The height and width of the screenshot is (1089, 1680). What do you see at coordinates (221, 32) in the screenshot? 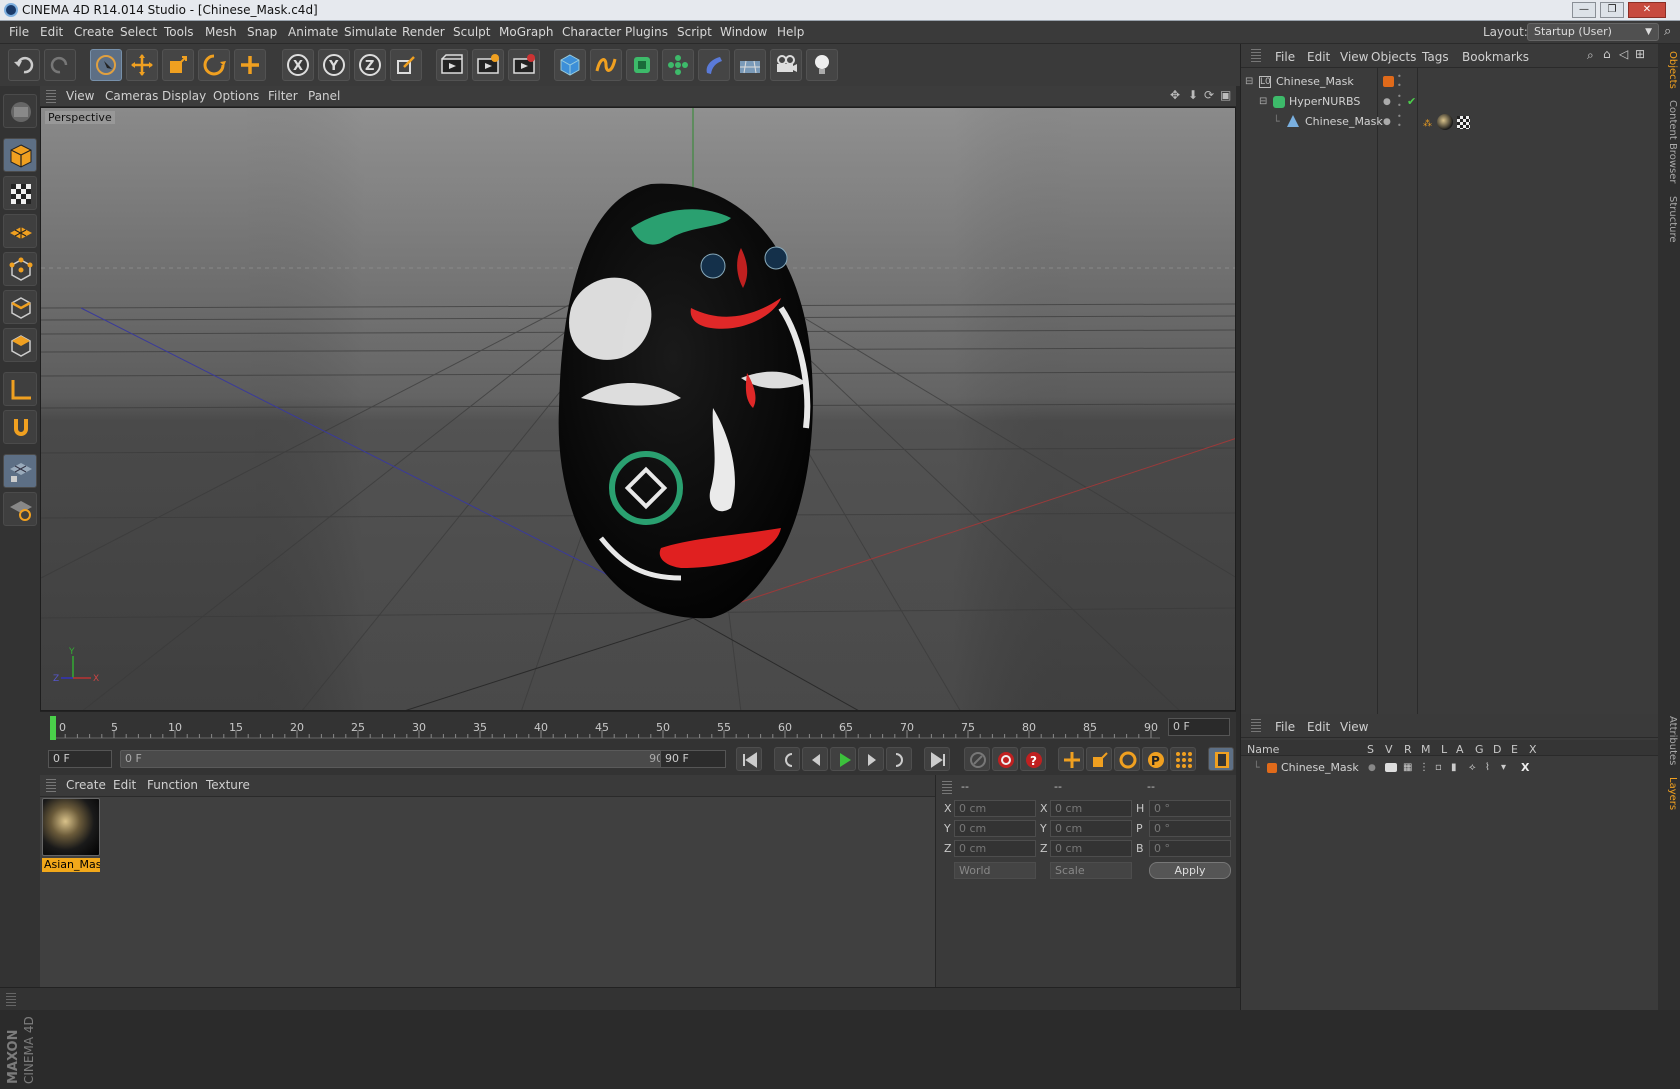
I see `menu-mesh: Mesh` at bounding box center [221, 32].